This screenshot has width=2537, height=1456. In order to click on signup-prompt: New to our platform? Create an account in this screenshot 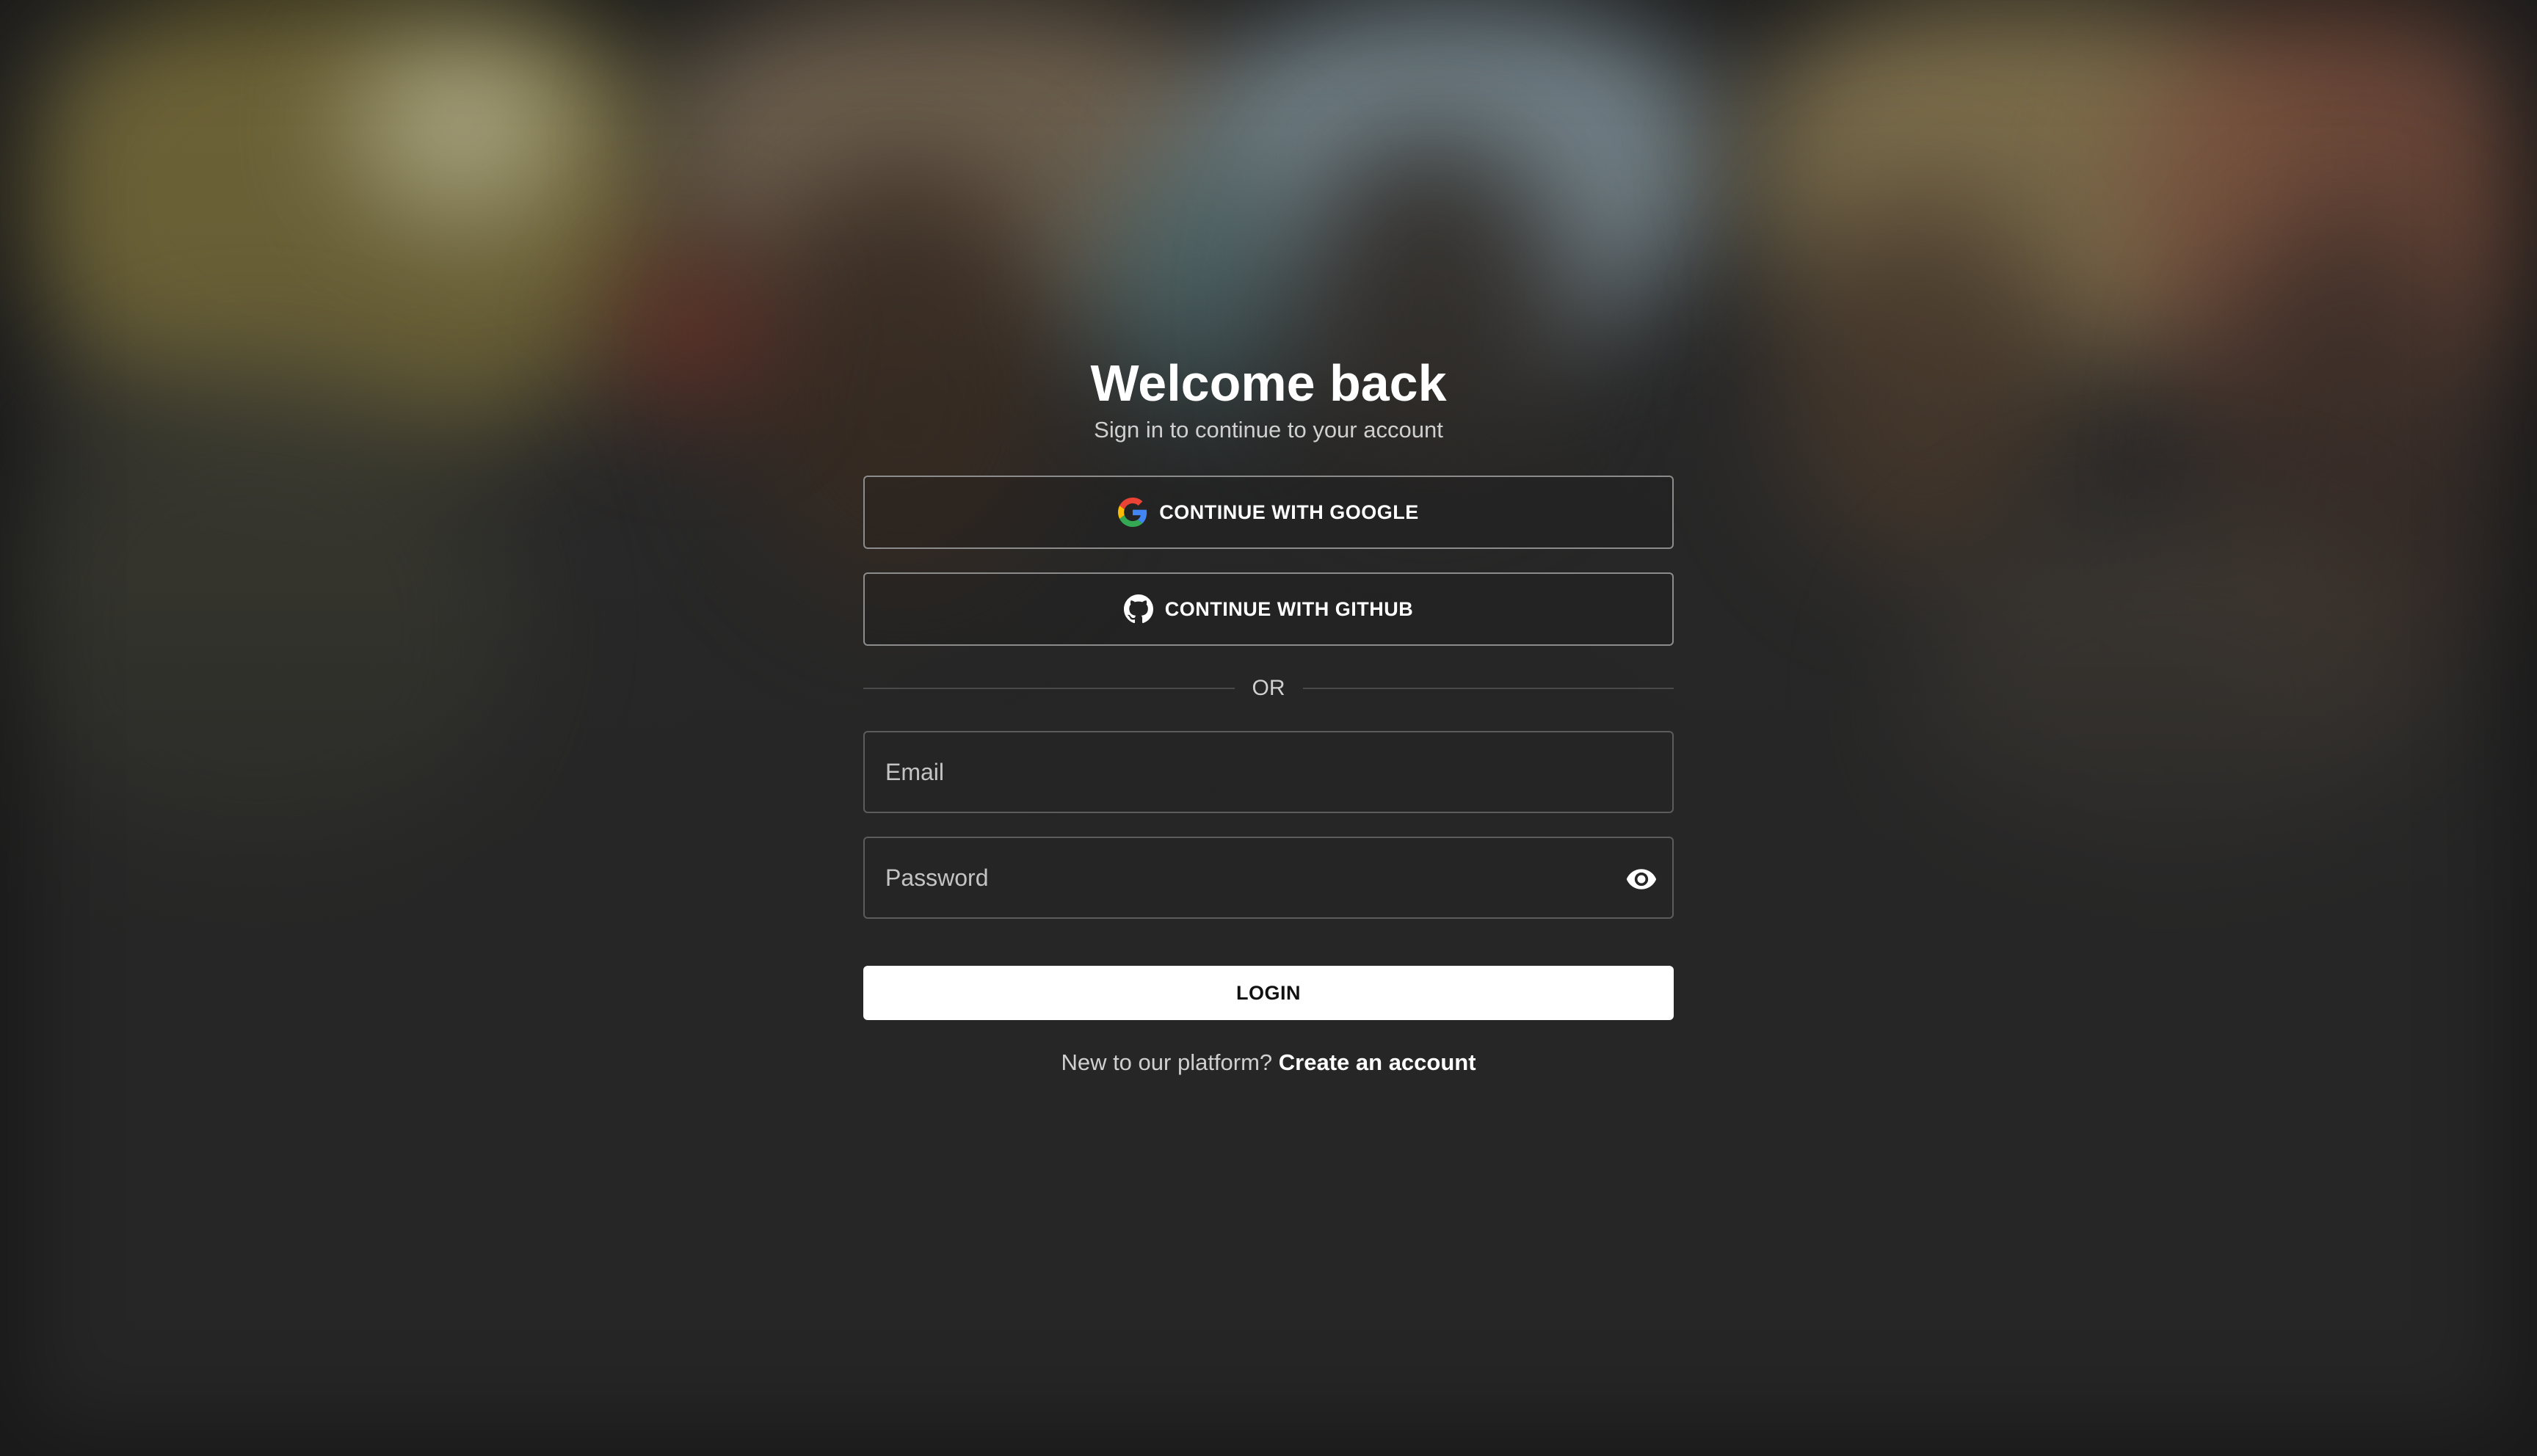, I will do `click(1268, 1063)`.